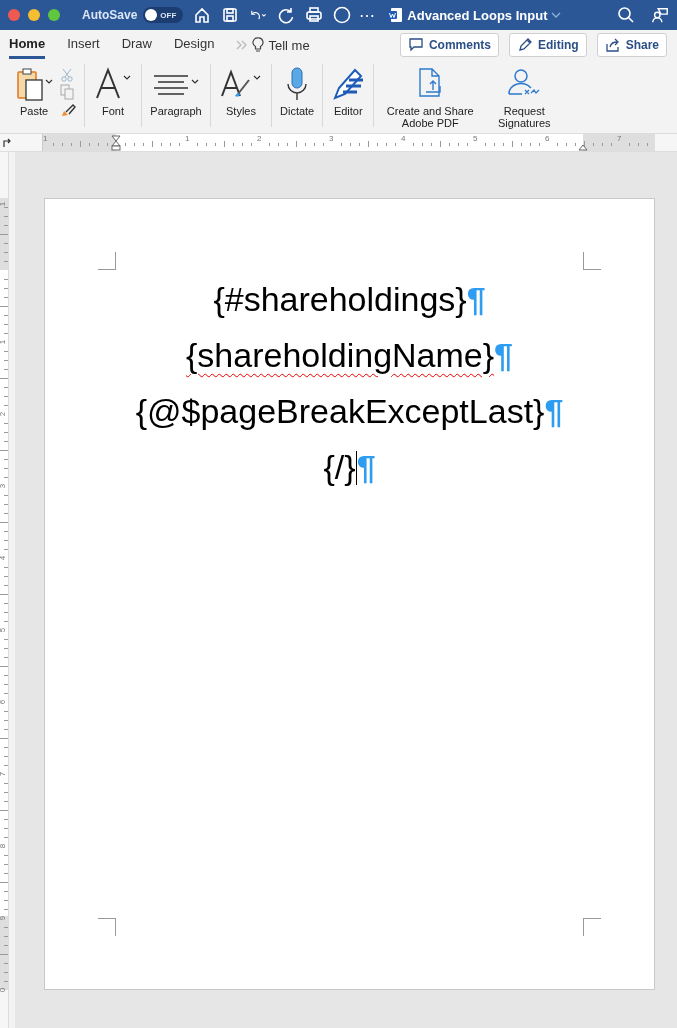 This screenshot has width=677, height=1028. Describe the element at coordinates (340, 299) in the screenshot. I see `document-text: {#shareholdings}` at that location.